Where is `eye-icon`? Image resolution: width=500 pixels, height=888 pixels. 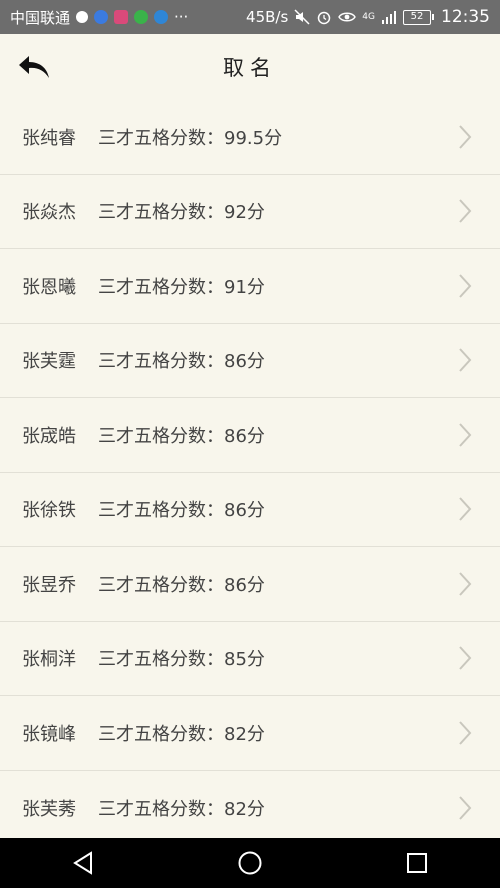
eye-icon is located at coordinates (347, 17).